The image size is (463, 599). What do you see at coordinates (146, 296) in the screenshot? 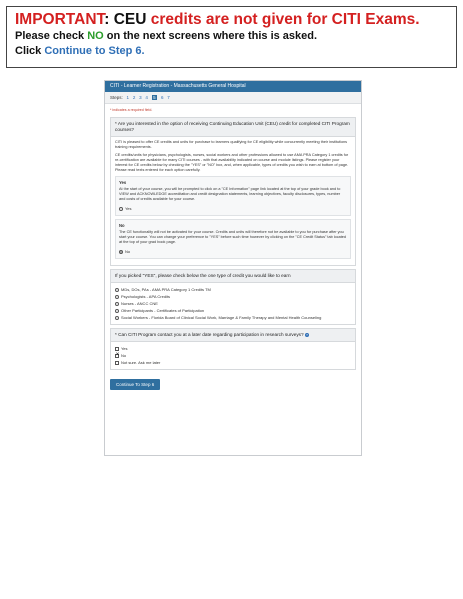
I see `credit-option-label: Psychologists - APA Credits` at bounding box center [146, 296].